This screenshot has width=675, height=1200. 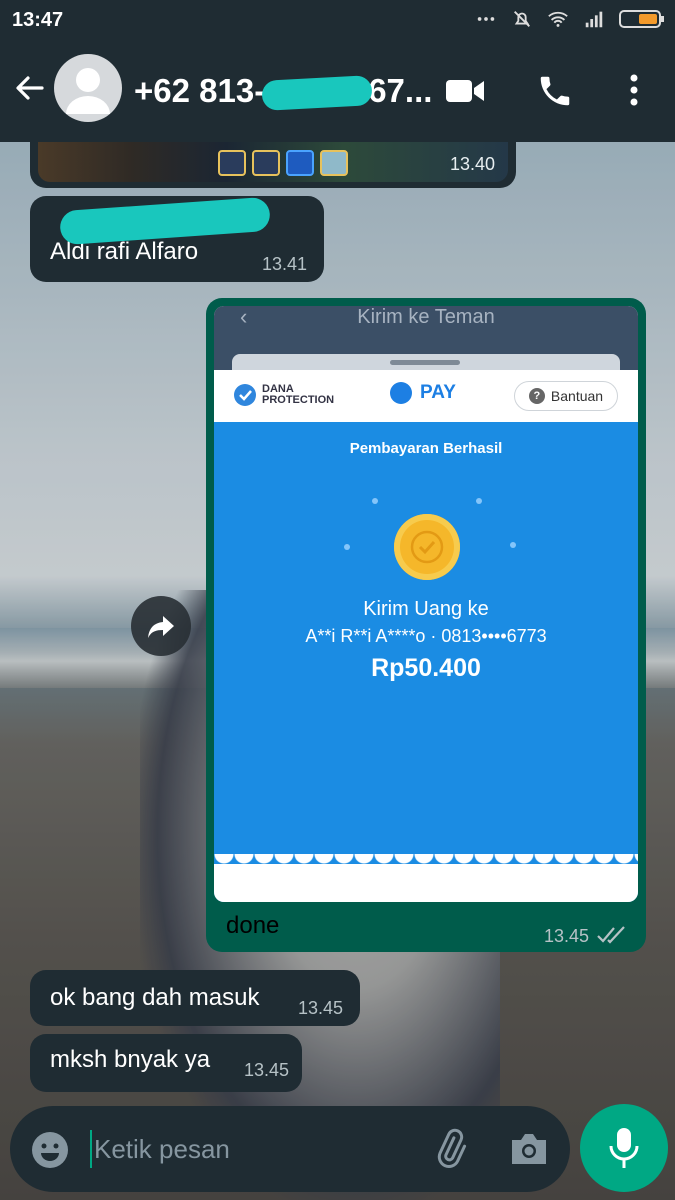 What do you see at coordinates (438, 392) in the screenshot?
I see `pay-label: PAY` at bounding box center [438, 392].